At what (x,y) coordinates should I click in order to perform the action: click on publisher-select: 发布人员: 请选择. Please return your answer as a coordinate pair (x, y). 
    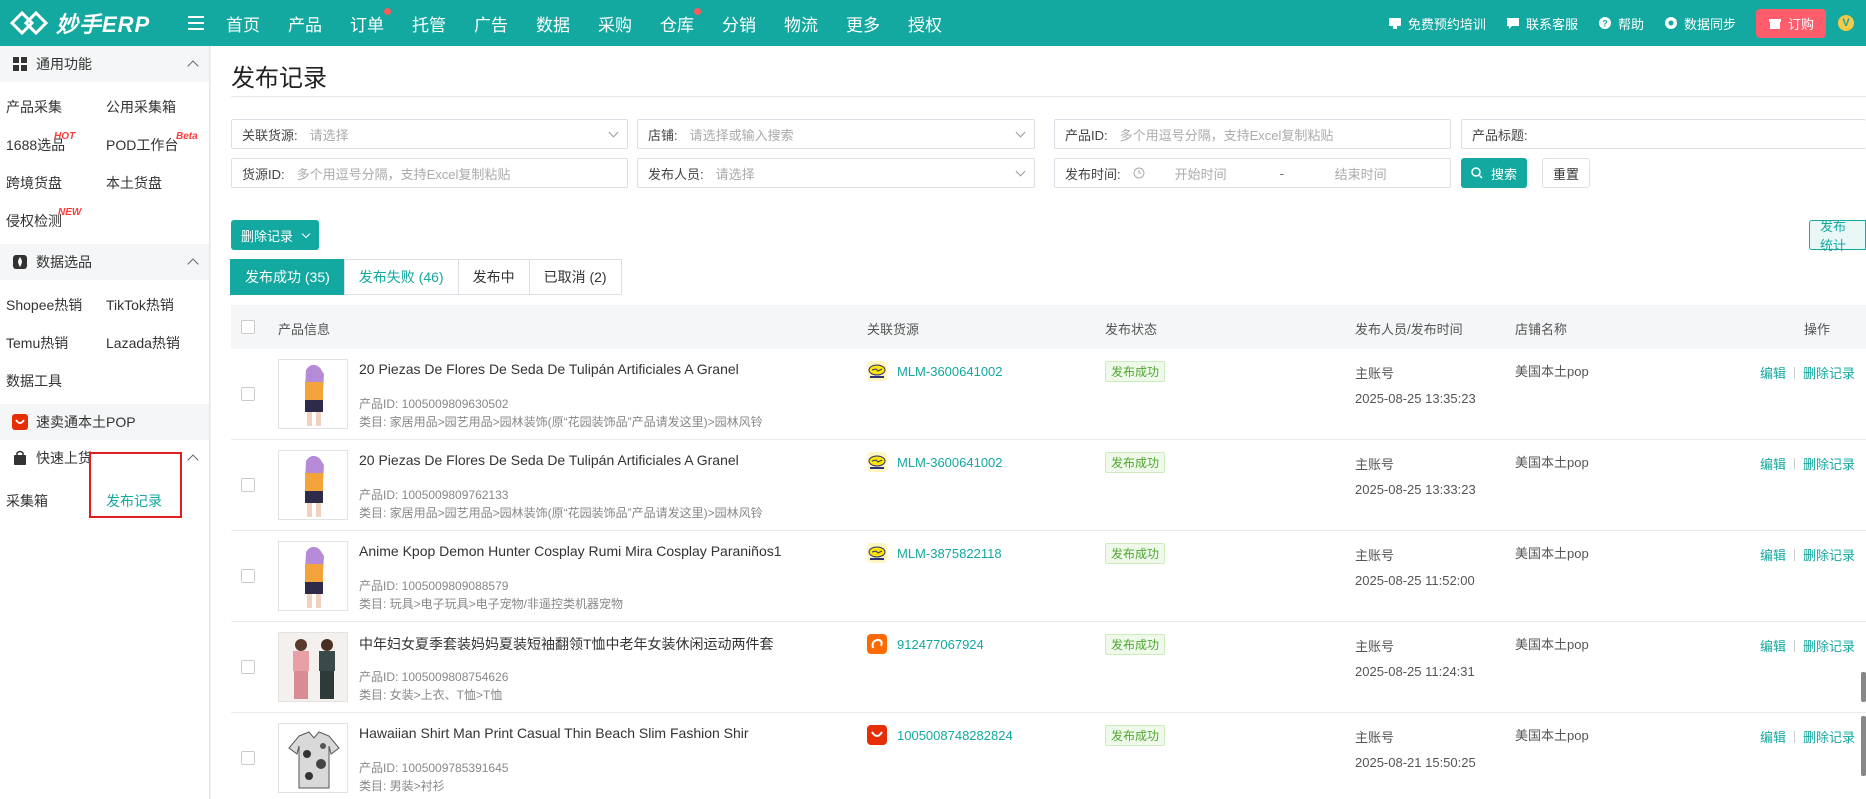
    Looking at the image, I should click on (836, 173).